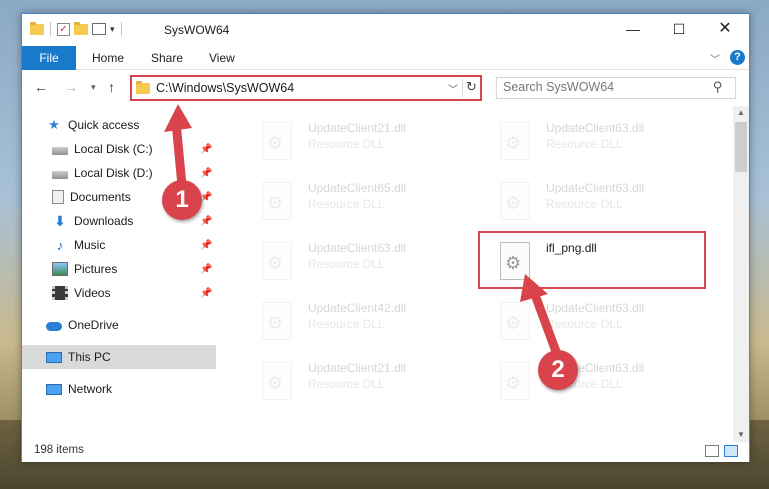 The image size is (769, 489). What do you see at coordinates (558, 370) in the screenshot?
I see `step-2-badge: 2` at bounding box center [558, 370].